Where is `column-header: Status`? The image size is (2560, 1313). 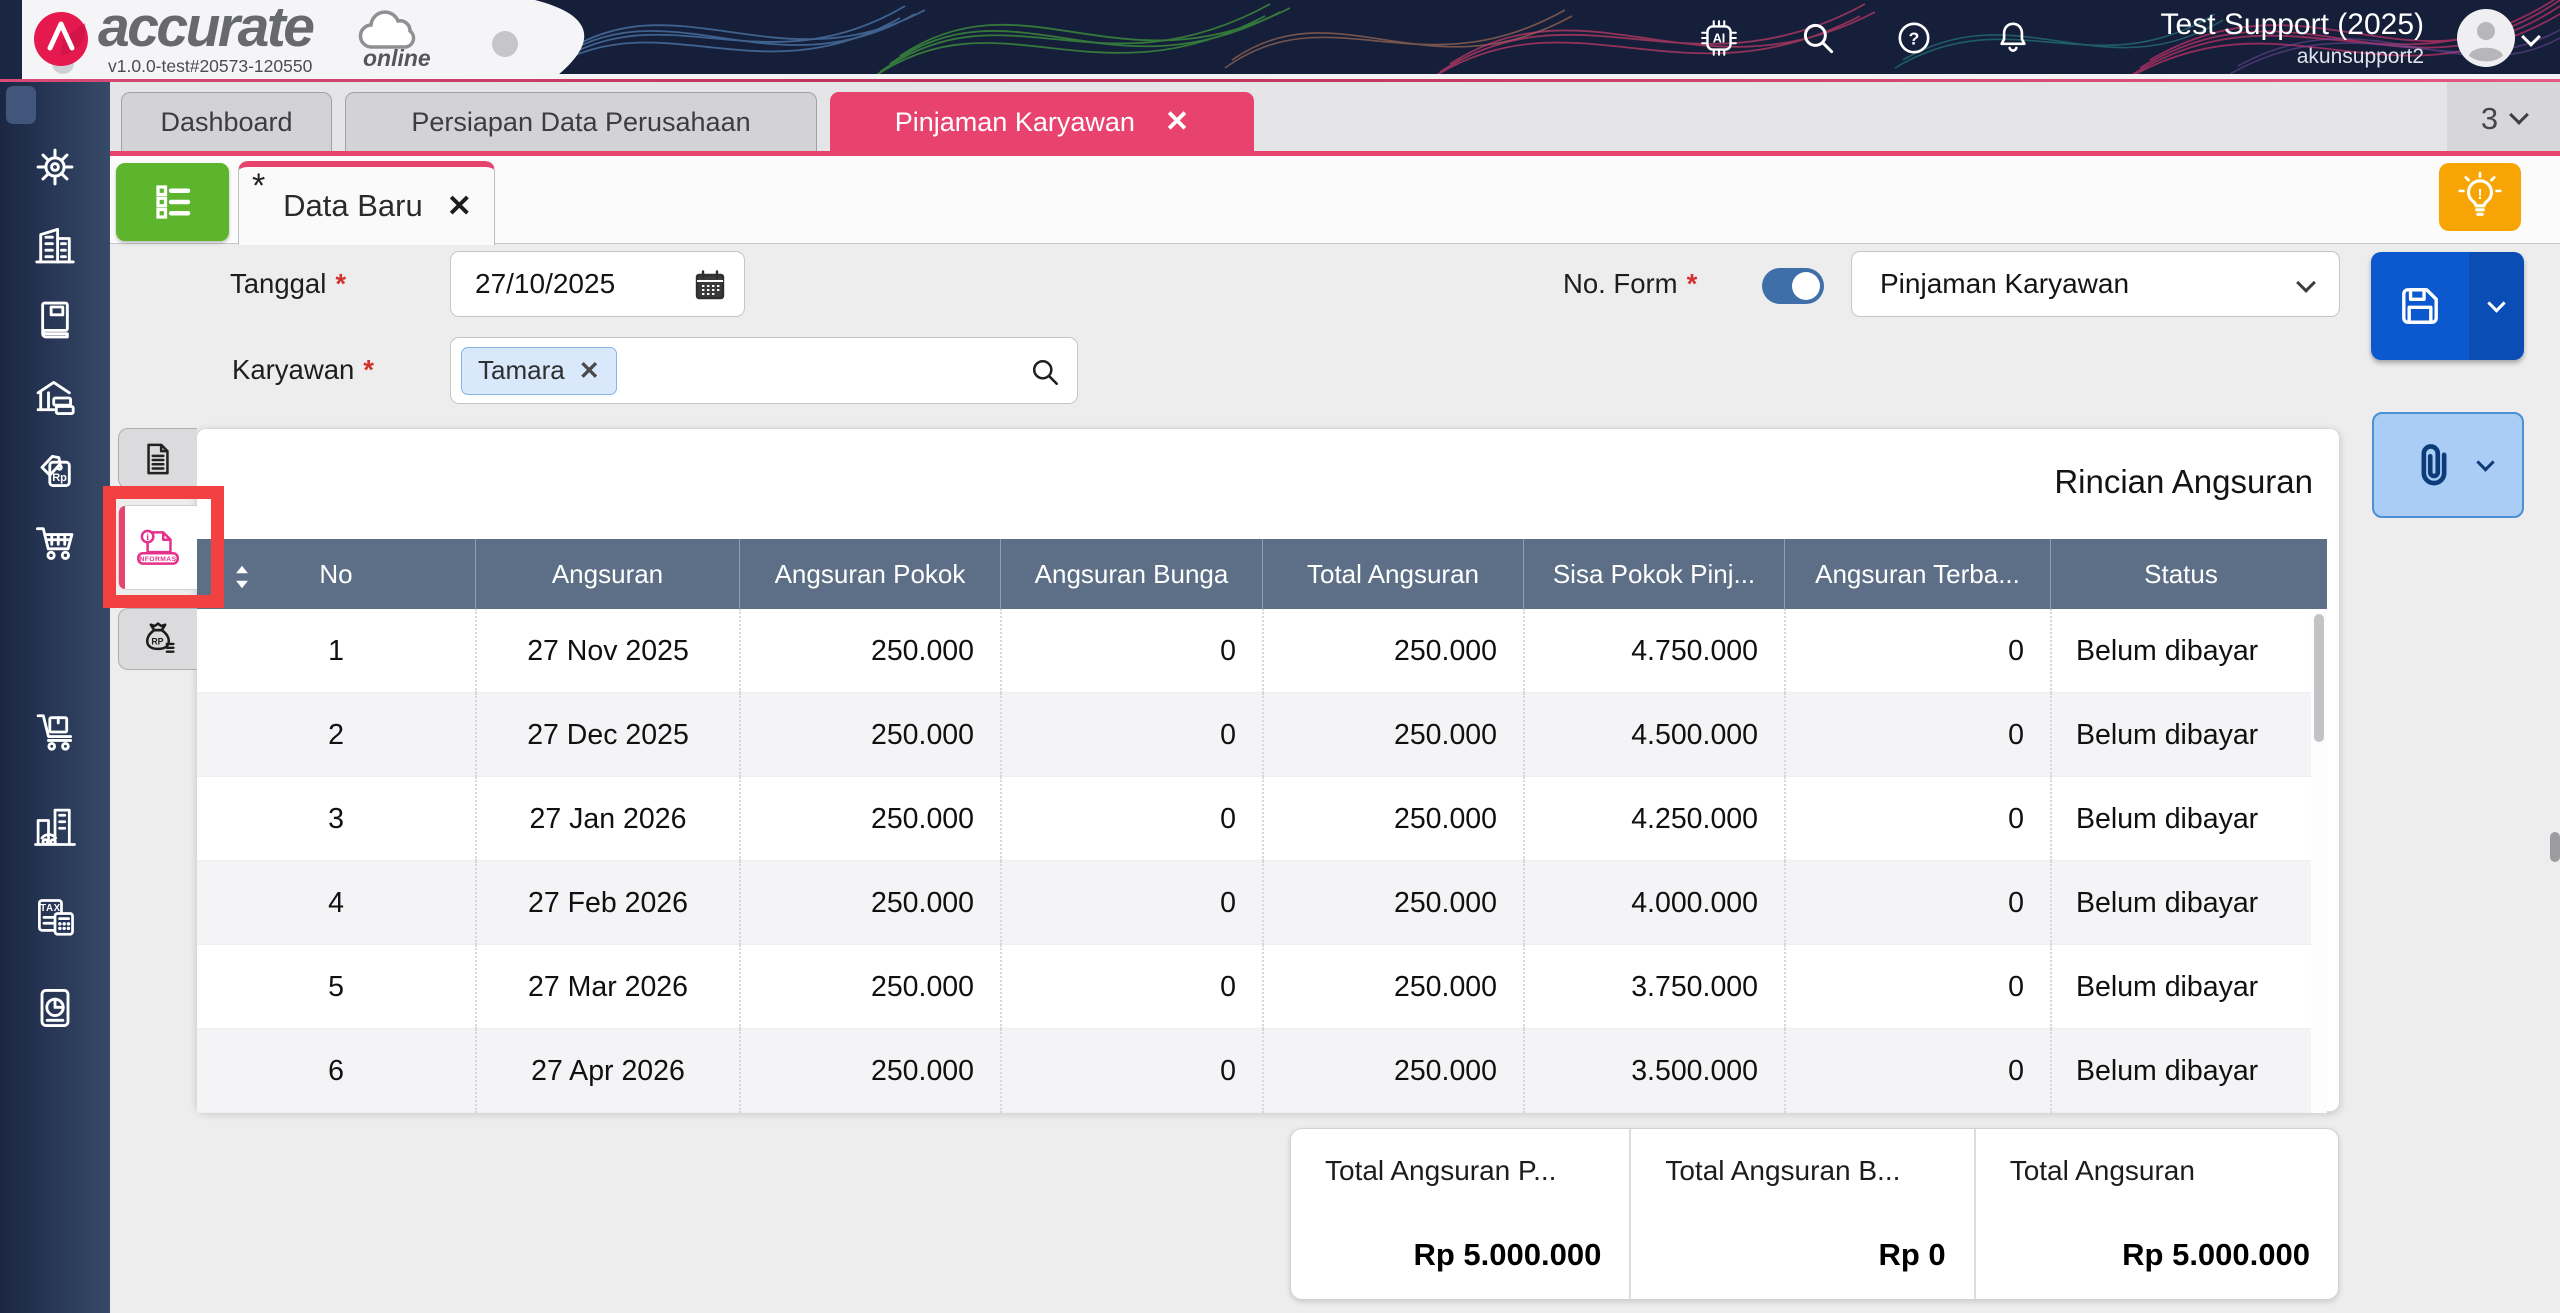 column-header: Status is located at coordinates (2180, 574).